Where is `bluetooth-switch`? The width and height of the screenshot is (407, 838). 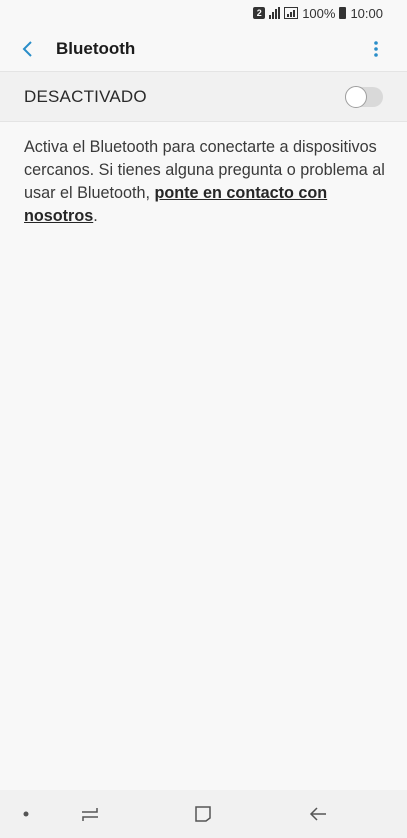
bluetooth-switch is located at coordinates (364, 96).